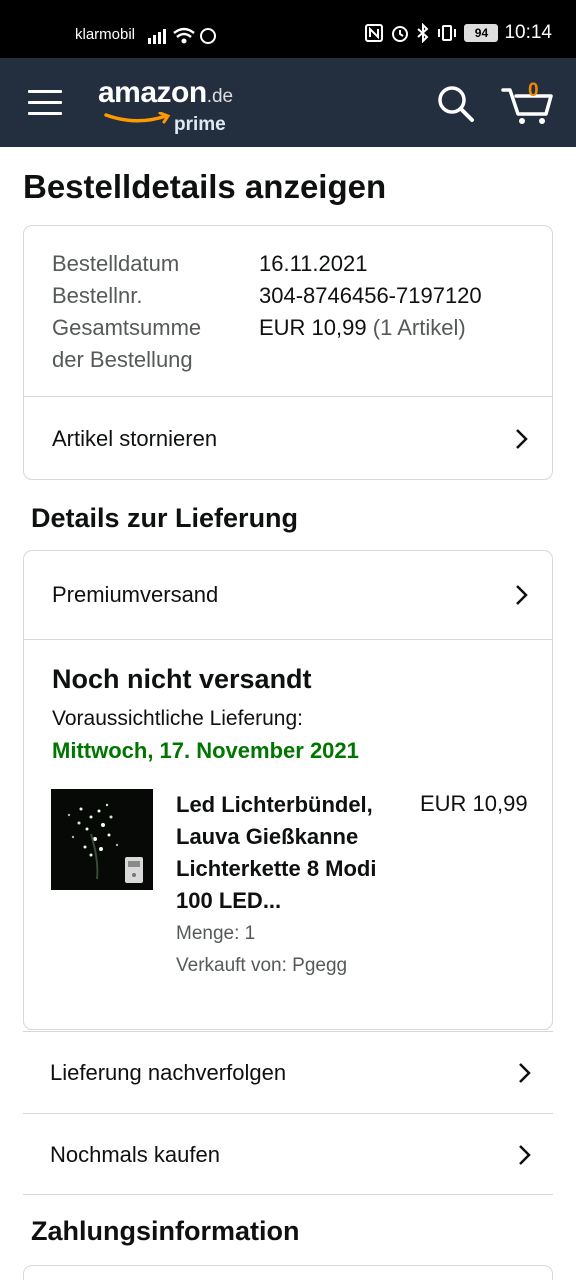 The image size is (576, 1280). What do you see at coordinates (456, 104) in the screenshot?
I see `search-icon` at bounding box center [456, 104].